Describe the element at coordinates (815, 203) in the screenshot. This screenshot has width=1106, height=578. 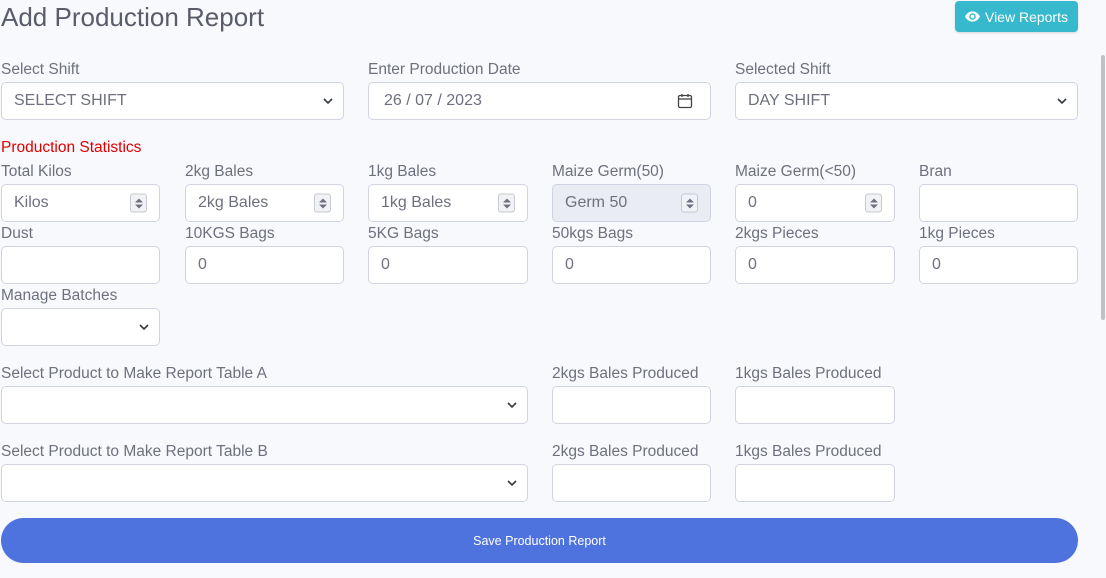
I see `maize-germ-lt50-input: 0` at that location.